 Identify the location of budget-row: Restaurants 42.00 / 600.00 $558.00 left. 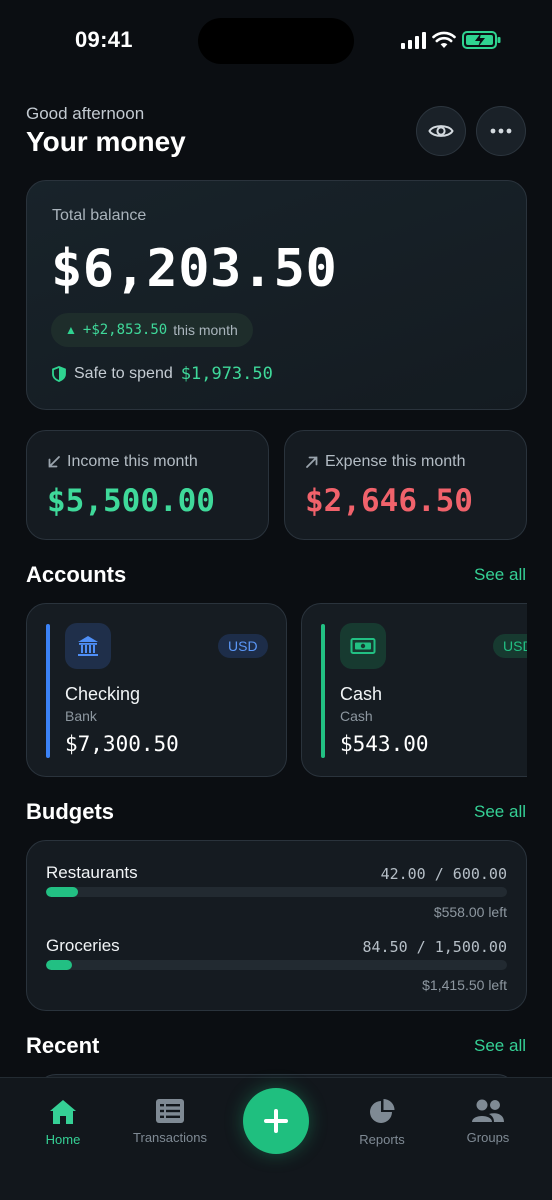
(276, 893).